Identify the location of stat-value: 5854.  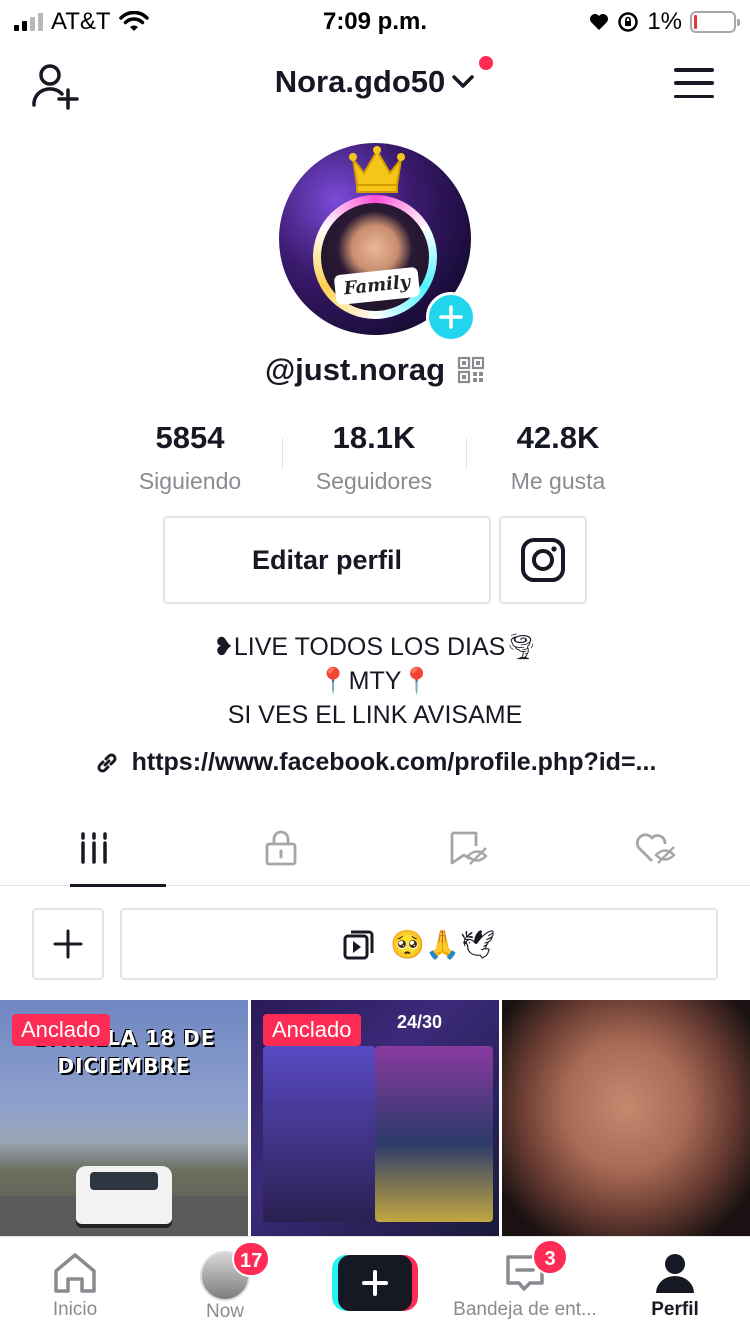
(190, 437).